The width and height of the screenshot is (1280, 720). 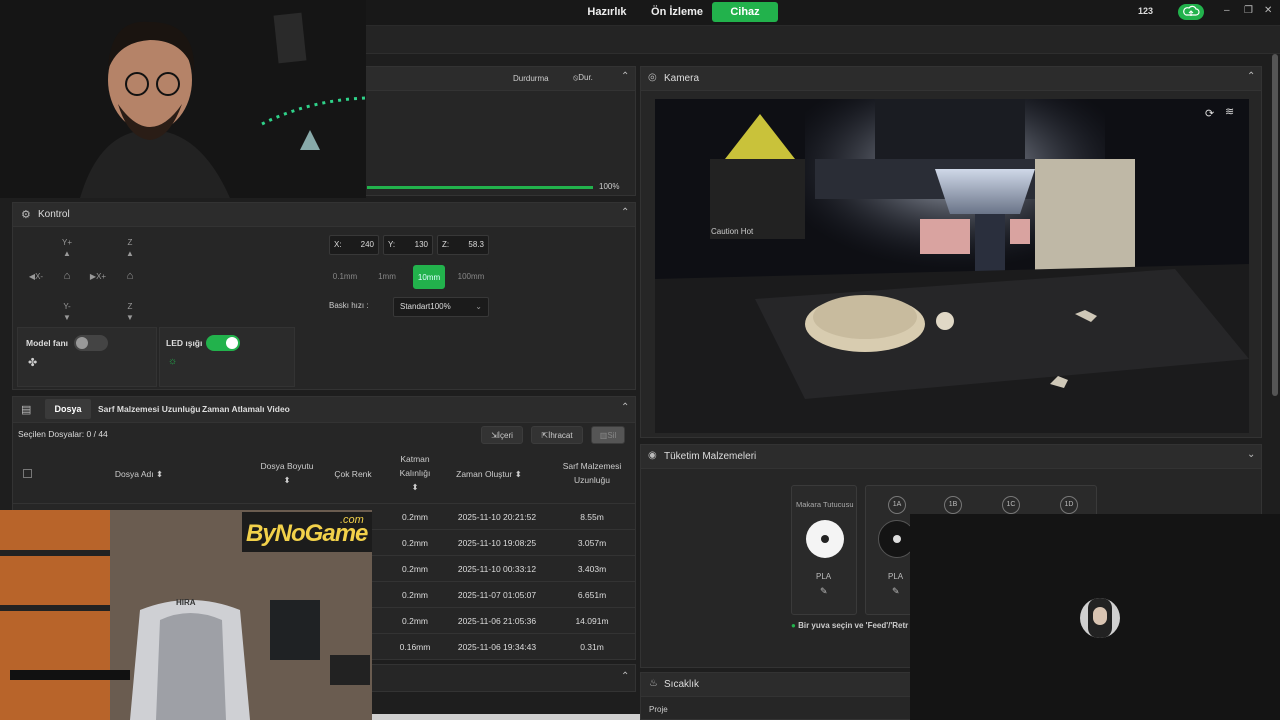 What do you see at coordinates (441, 307) in the screenshot?
I see `speed-select: Standart100% ⌄` at bounding box center [441, 307].